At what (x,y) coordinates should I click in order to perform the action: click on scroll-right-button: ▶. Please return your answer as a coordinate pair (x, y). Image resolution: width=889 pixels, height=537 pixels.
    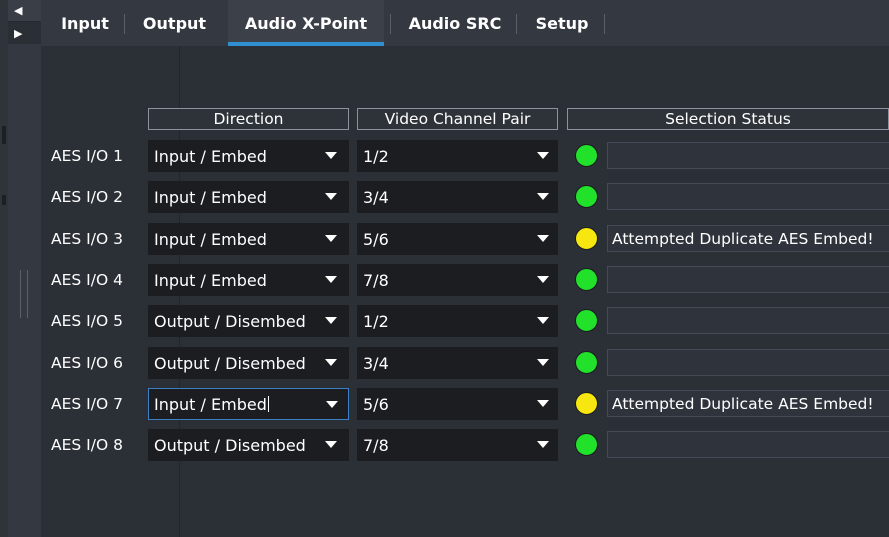
    Looking at the image, I should click on (24, 33).